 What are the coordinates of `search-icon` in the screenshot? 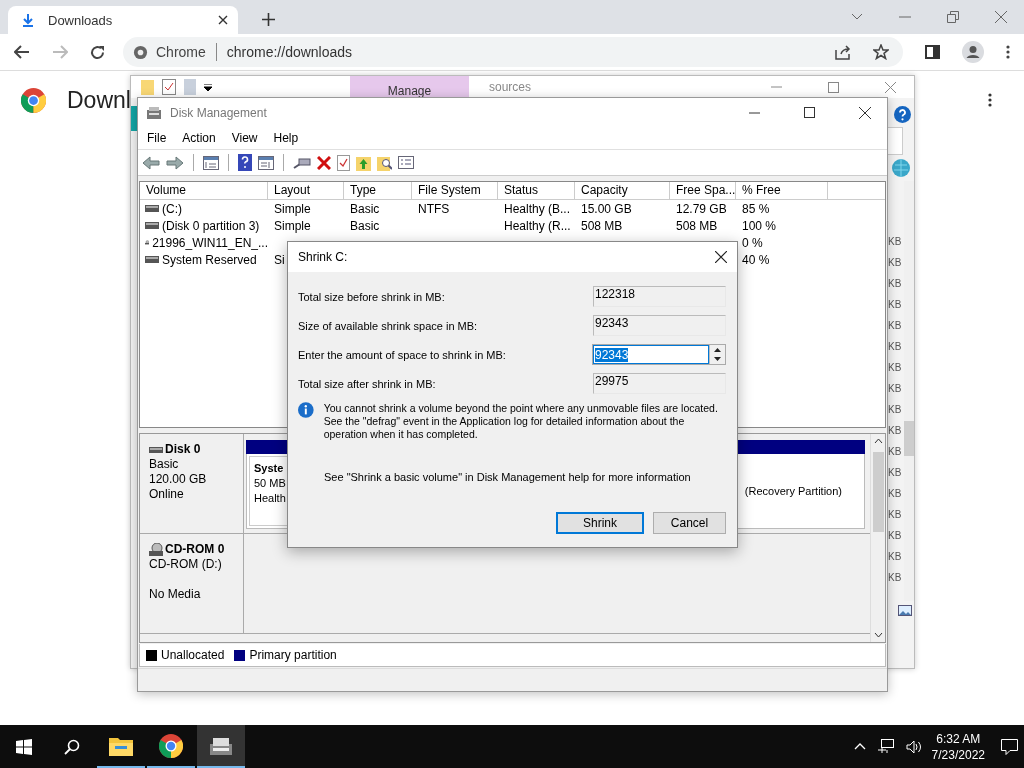 It's located at (72, 746).